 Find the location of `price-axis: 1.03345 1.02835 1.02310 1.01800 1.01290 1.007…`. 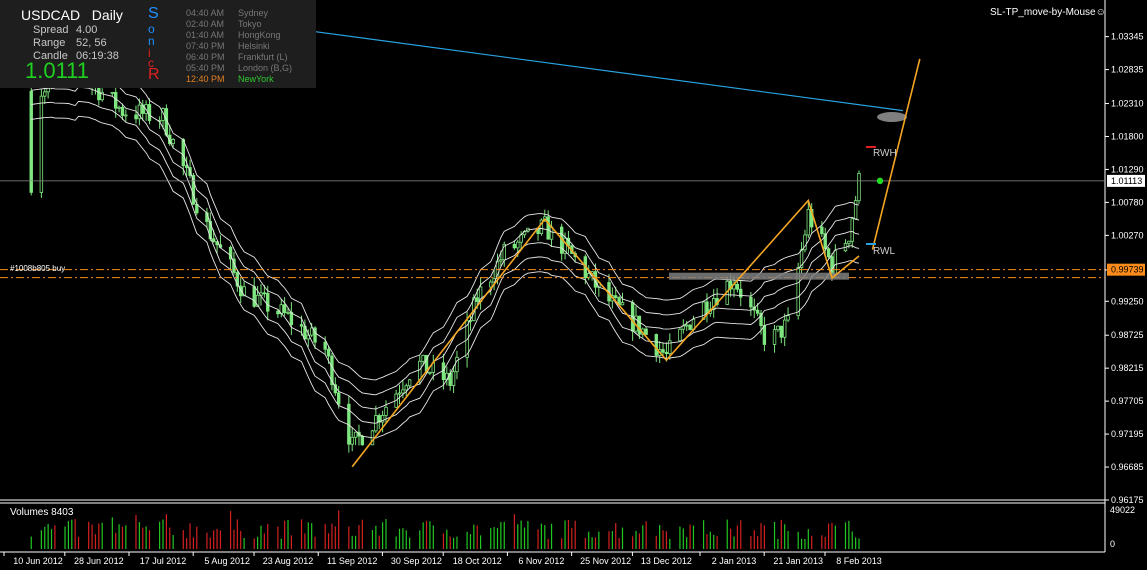

price-axis: 1.03345 1.02835 1.02310 1.01800 1.01290 1.007… is located at coordinates (1125, 268).